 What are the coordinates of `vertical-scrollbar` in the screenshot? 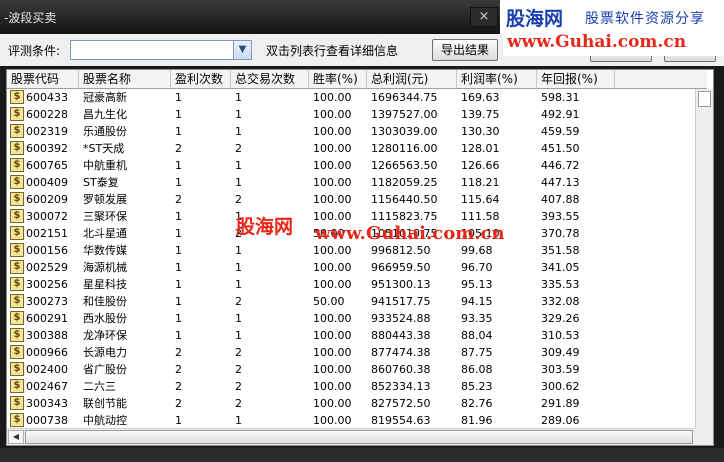 It's located at (704, 258).